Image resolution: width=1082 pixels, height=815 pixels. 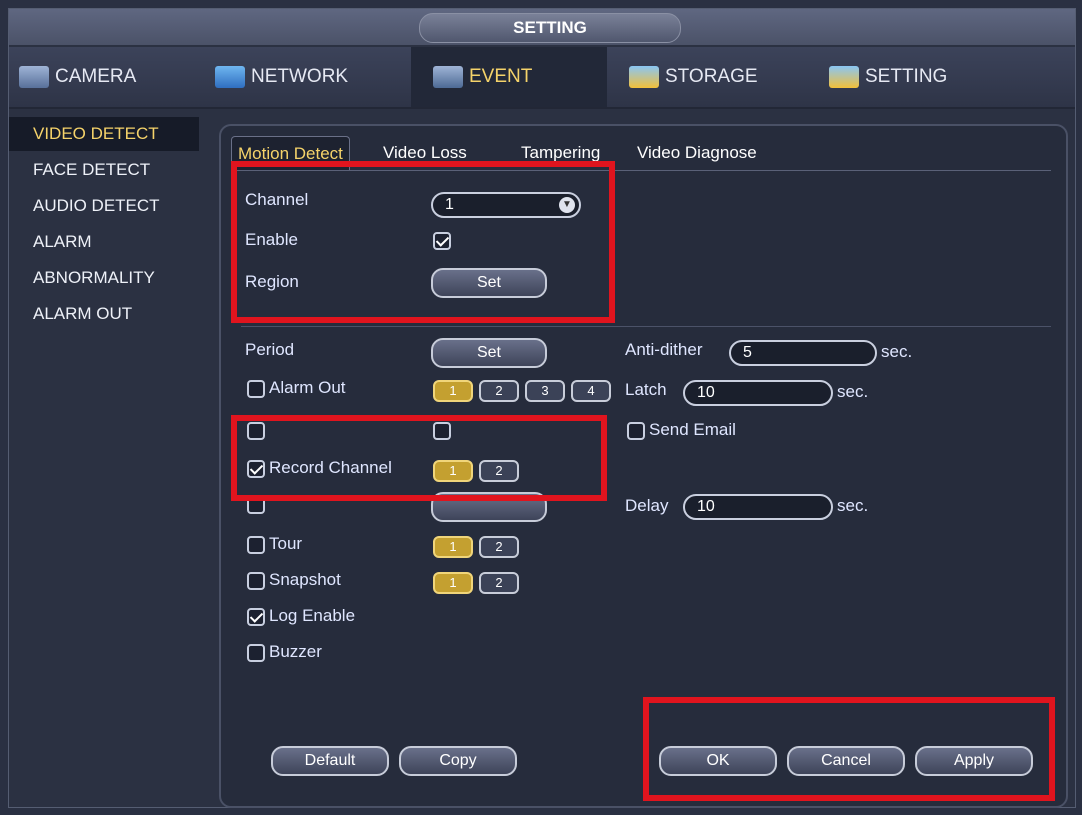 What do you see at coordinates (34, 77) in the screenshot?
I see `camera-icon` at bounding box center [34, 77].